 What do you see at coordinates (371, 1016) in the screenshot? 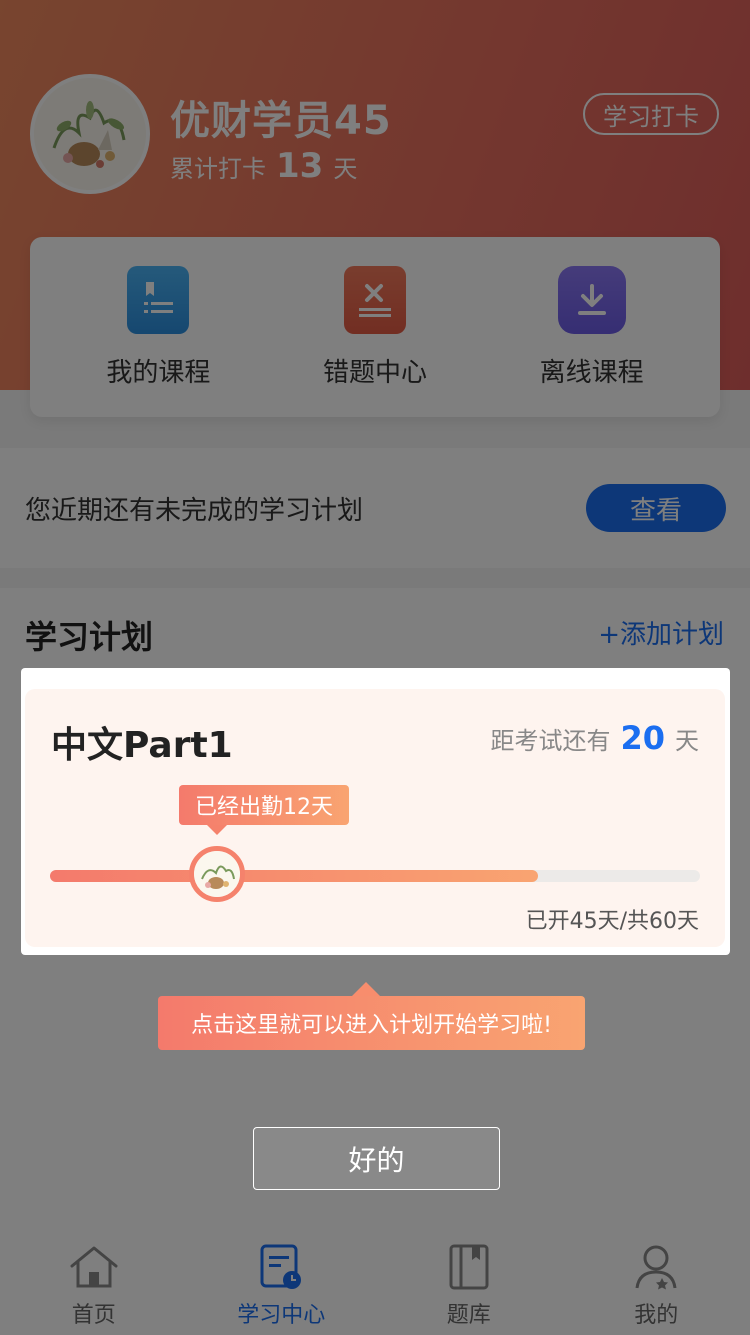
I see `guide-tooltip: 点击这里就可以进入计划开始学习啦!` at bounding box center [371, 1016].